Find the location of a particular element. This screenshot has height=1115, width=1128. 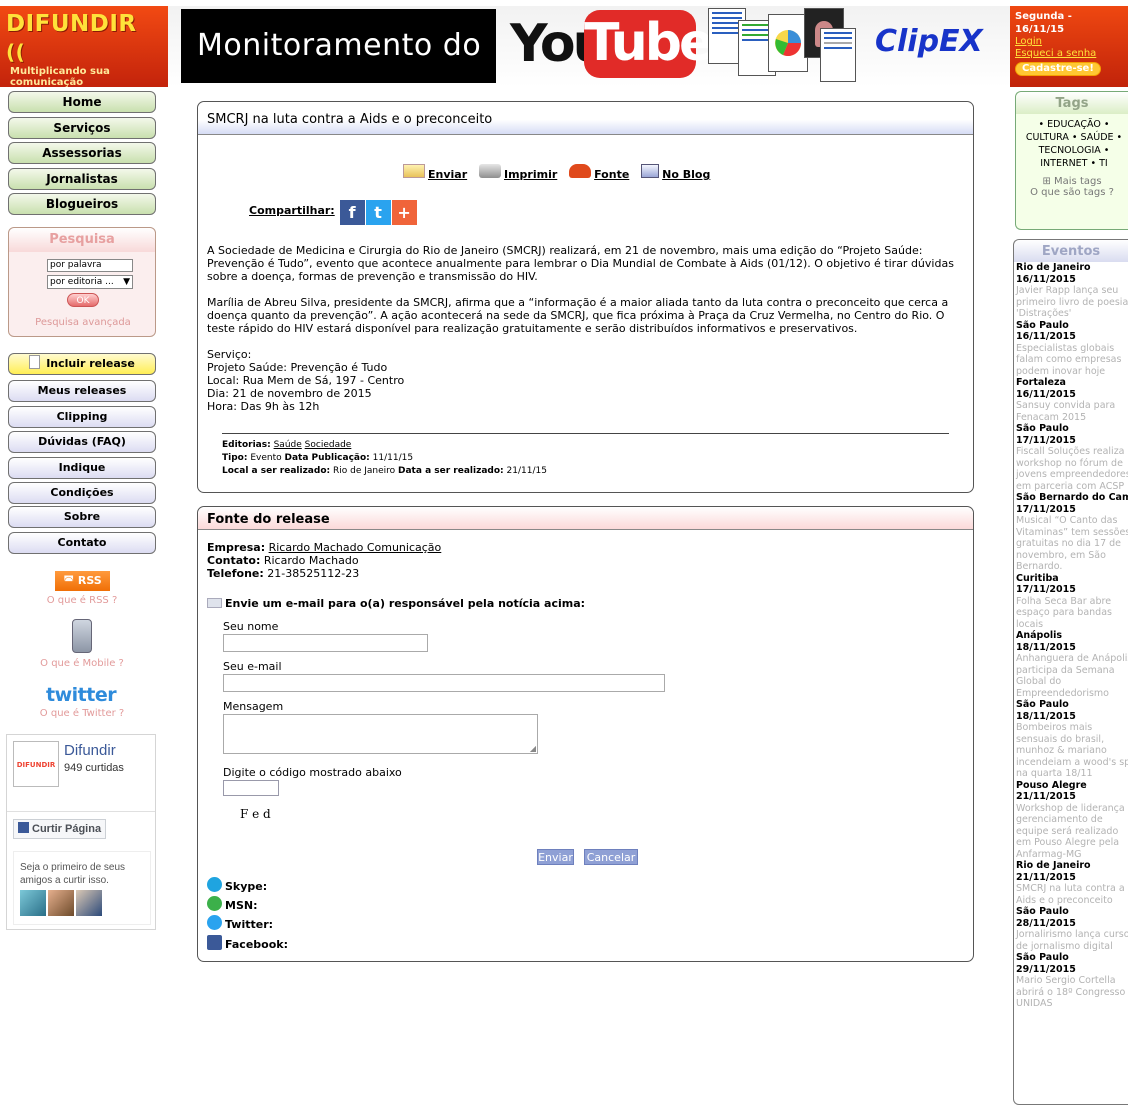

cancel-button: Cancelar is located at coordinates (611, 857).